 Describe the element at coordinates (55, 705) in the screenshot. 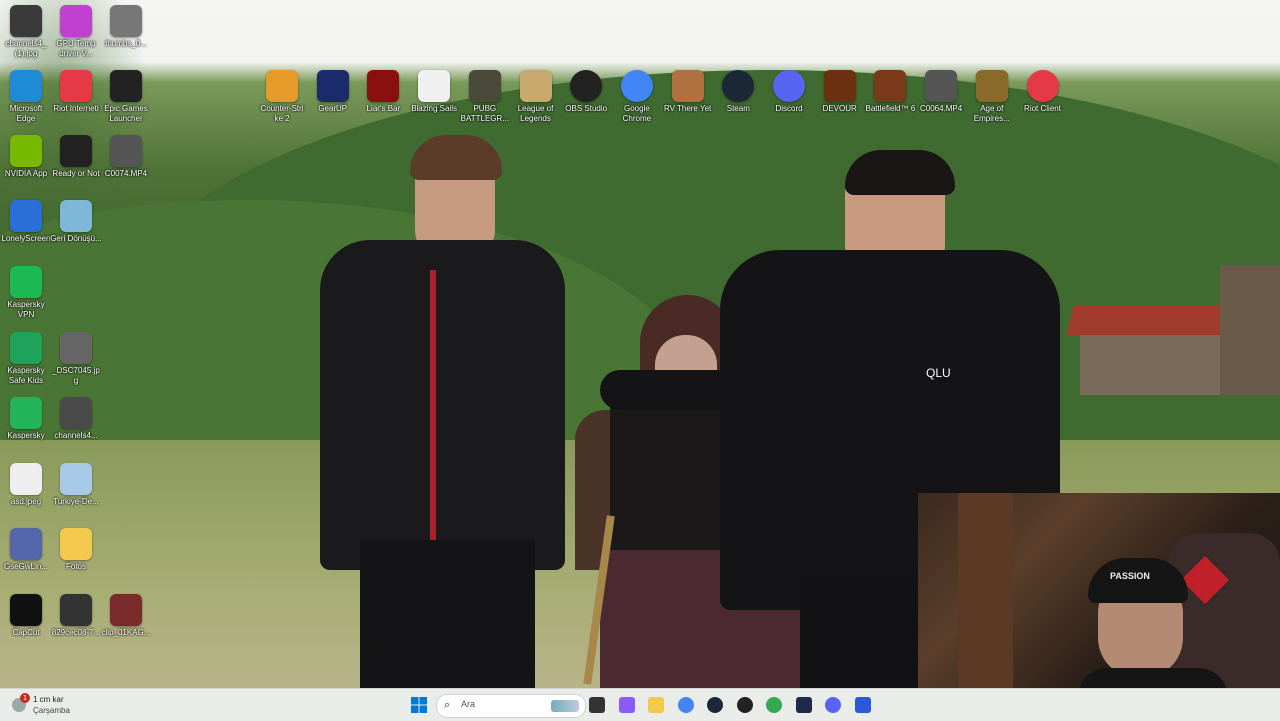

I see `weather-widget: 1 1 cm kar Çarşamba` at that location.